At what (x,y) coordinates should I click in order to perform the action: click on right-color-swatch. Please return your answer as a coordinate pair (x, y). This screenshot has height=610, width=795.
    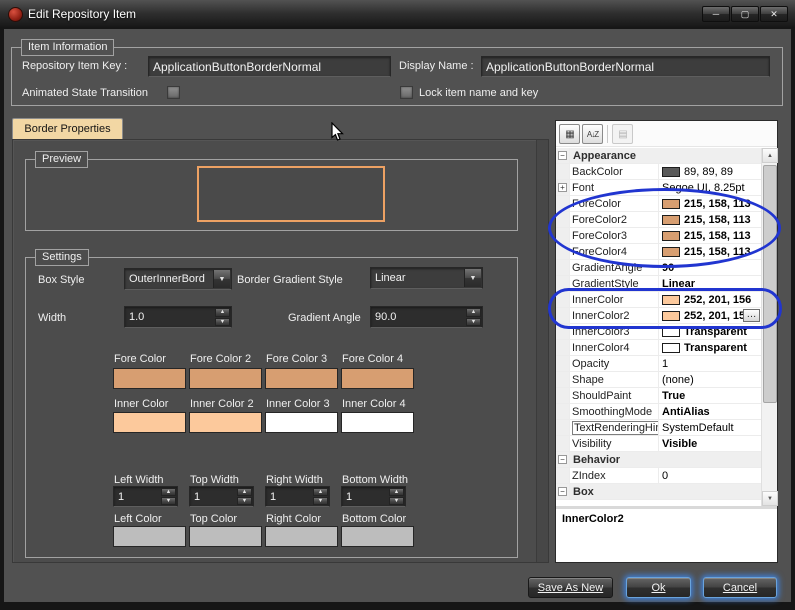
    Looking at the image, I should click on (301, 536).